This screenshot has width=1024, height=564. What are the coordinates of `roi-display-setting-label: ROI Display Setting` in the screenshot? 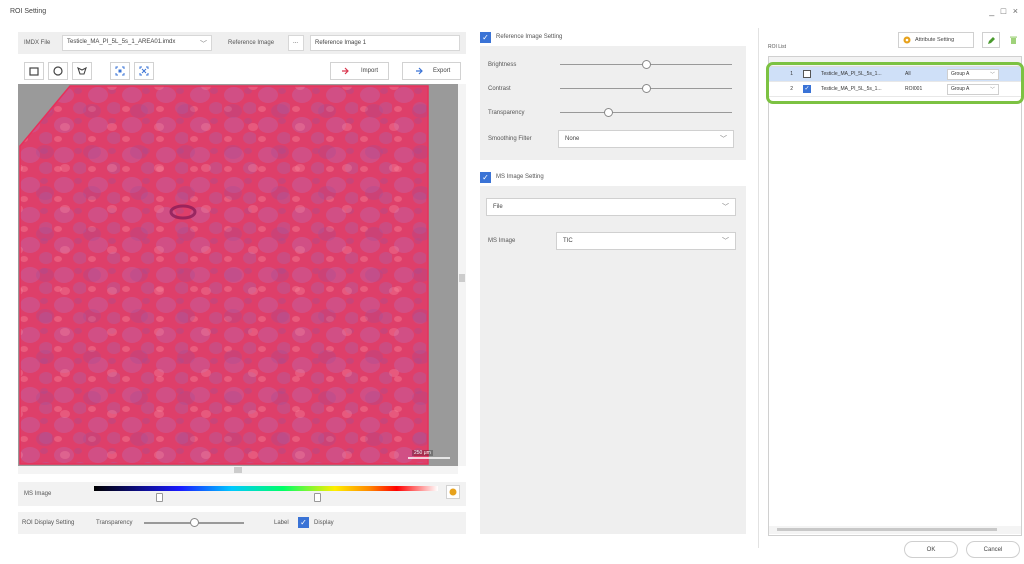 It's located at (48, 523).